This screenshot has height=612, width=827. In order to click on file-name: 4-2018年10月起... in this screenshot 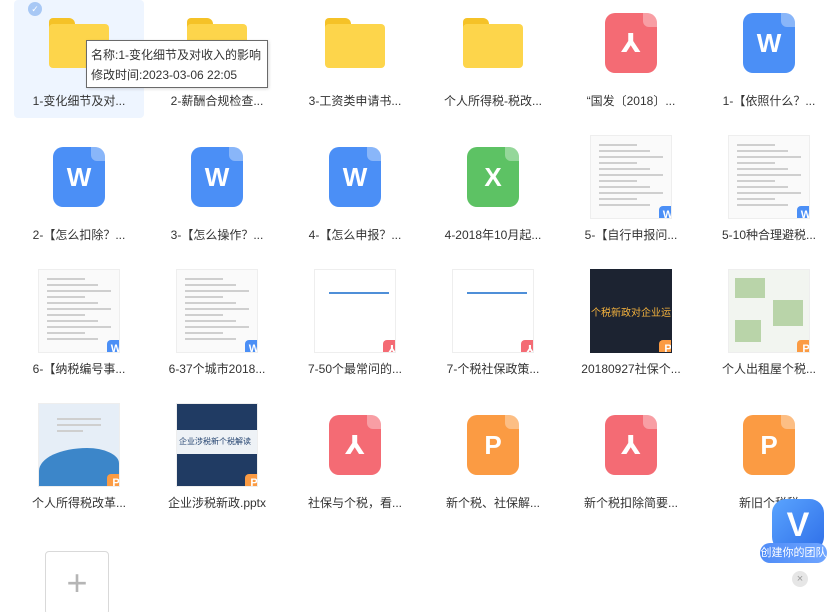, I will do `click(493, 235)`.